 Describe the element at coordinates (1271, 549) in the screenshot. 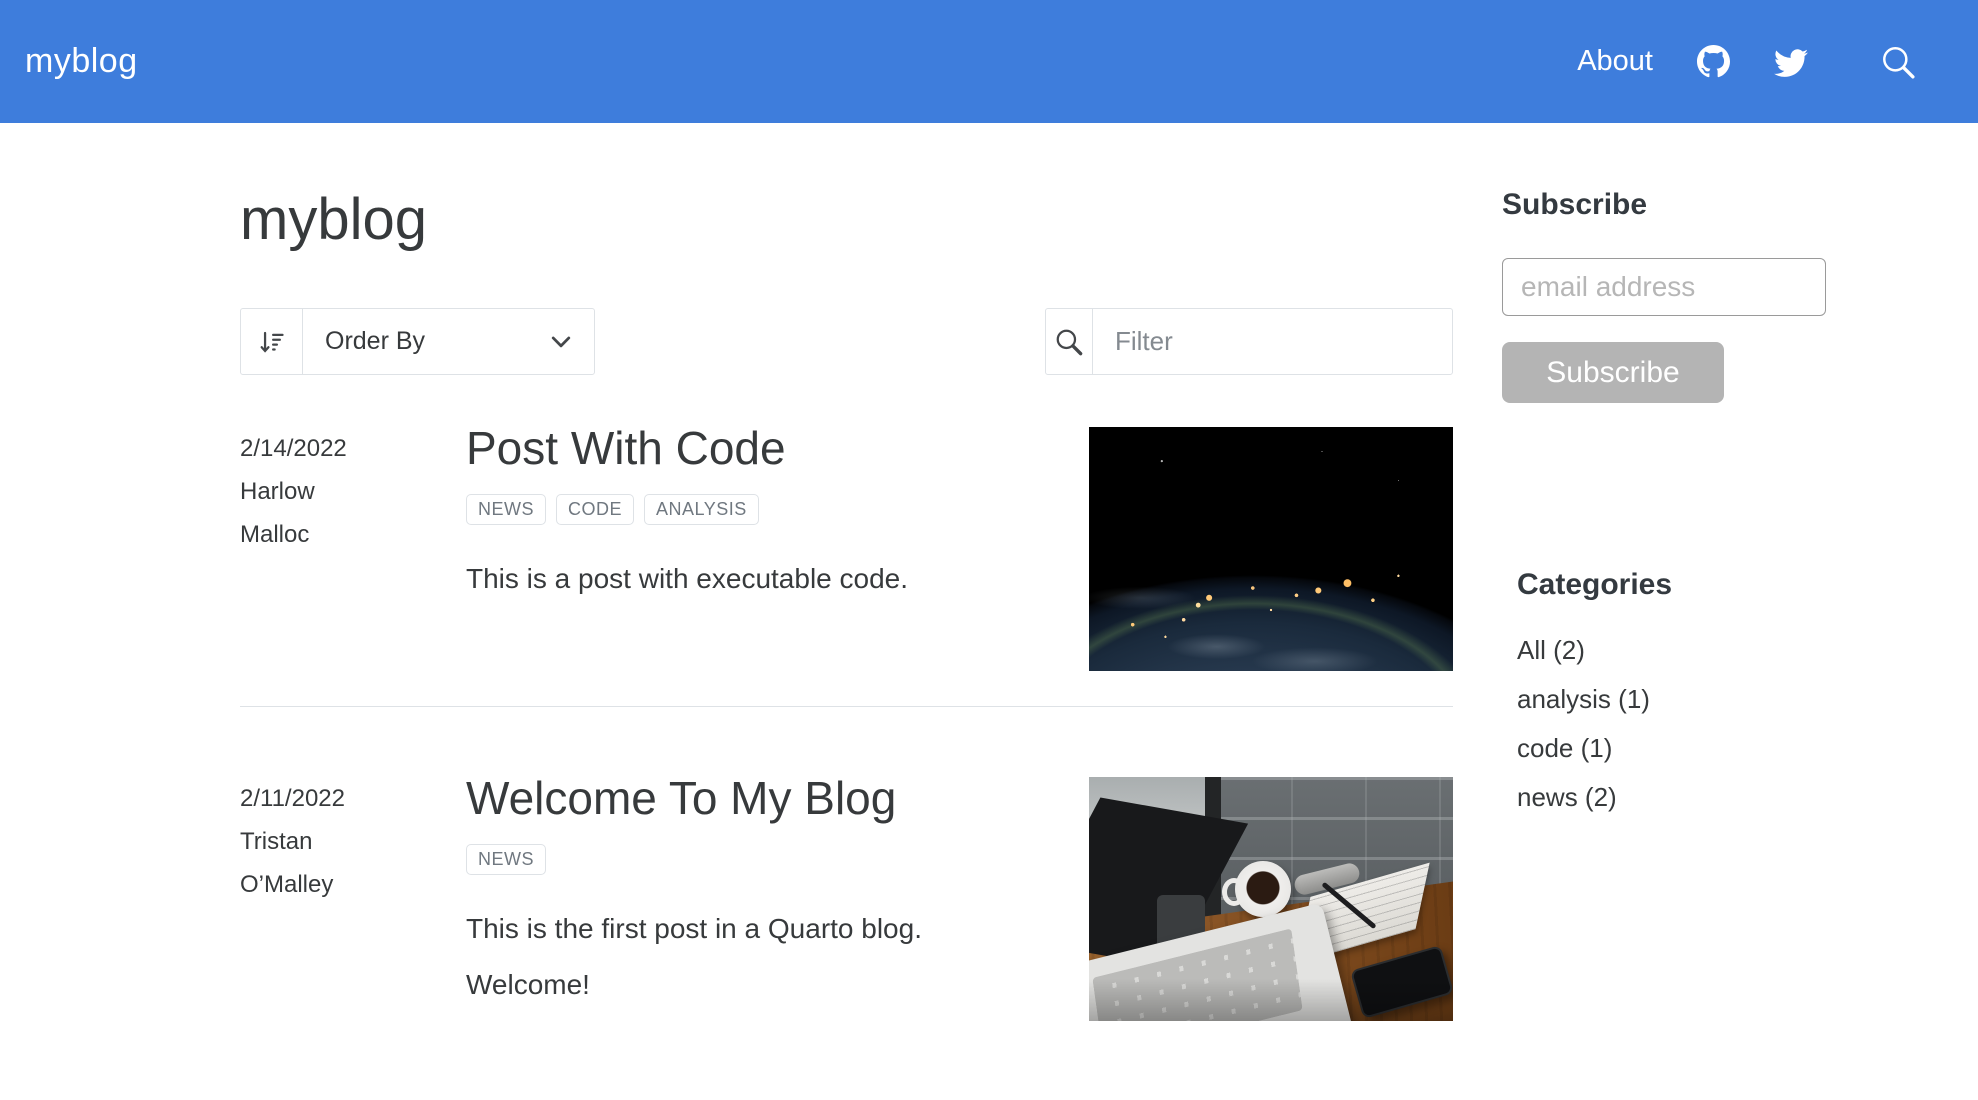

I see `post-thumbnail-earth-photo` at that location.